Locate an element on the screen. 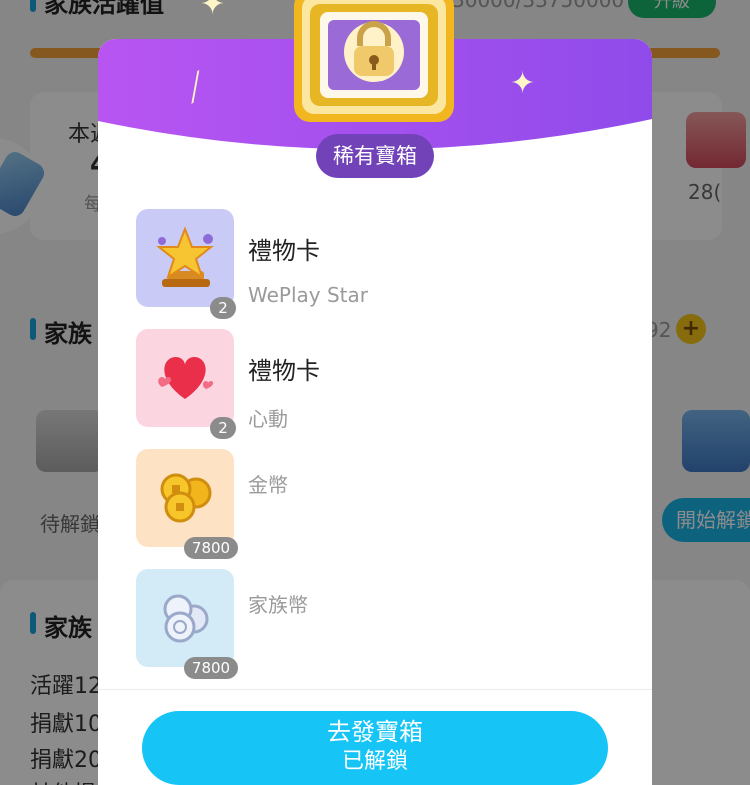 The width and height of the screenshot is (750, 785). reward-subtitle: WePlay Star is located at coordinates (308, 295).